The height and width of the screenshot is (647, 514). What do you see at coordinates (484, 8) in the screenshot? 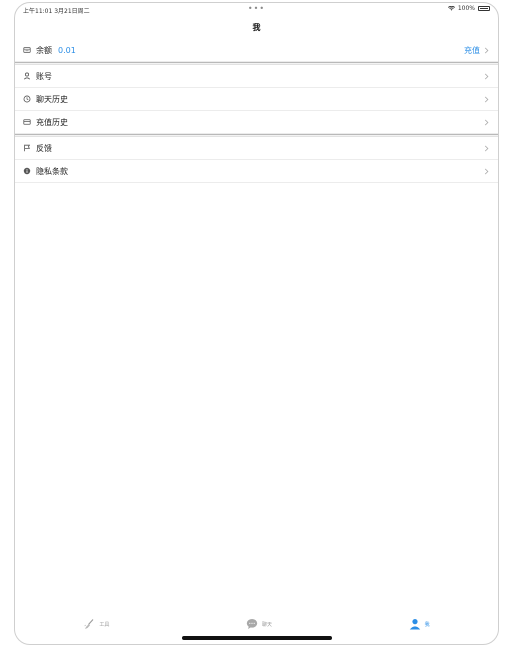
I see `battery-icon` at bounding box center [484, 8].